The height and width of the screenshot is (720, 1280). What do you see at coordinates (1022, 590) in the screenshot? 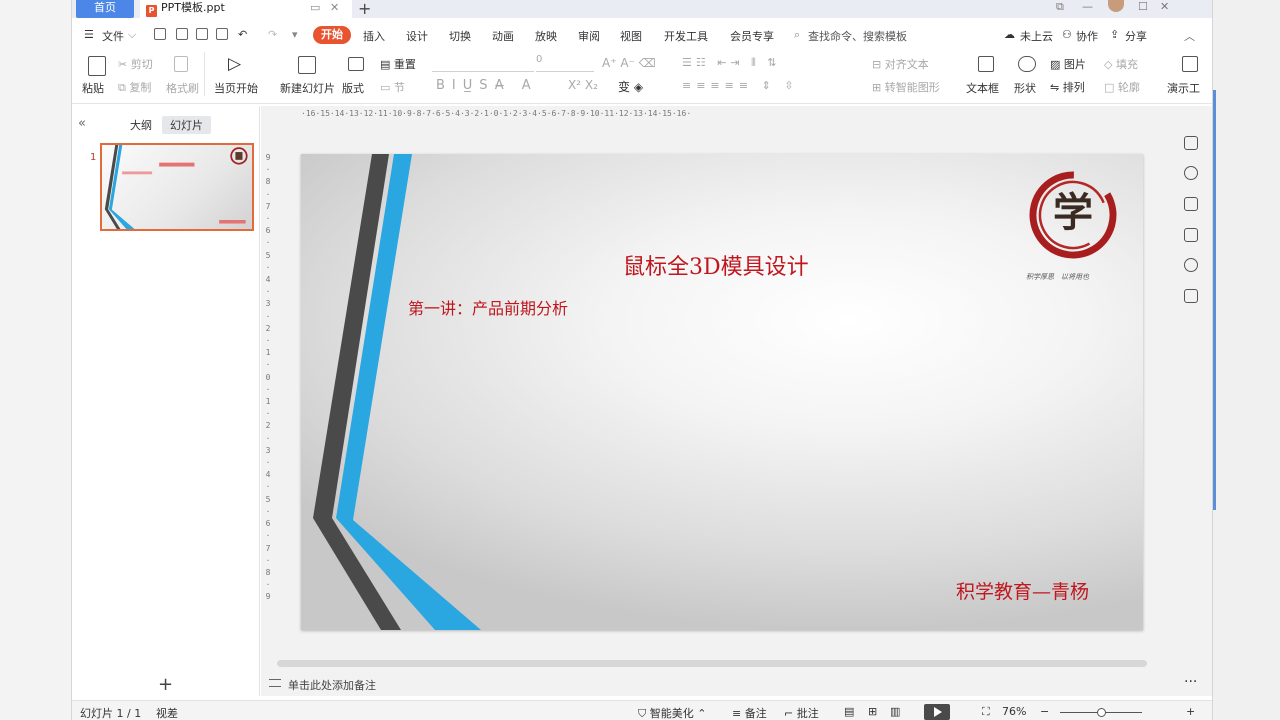
I see `slide-footer-text: 积学教育—青杨` at bounding box center [1022, 590].